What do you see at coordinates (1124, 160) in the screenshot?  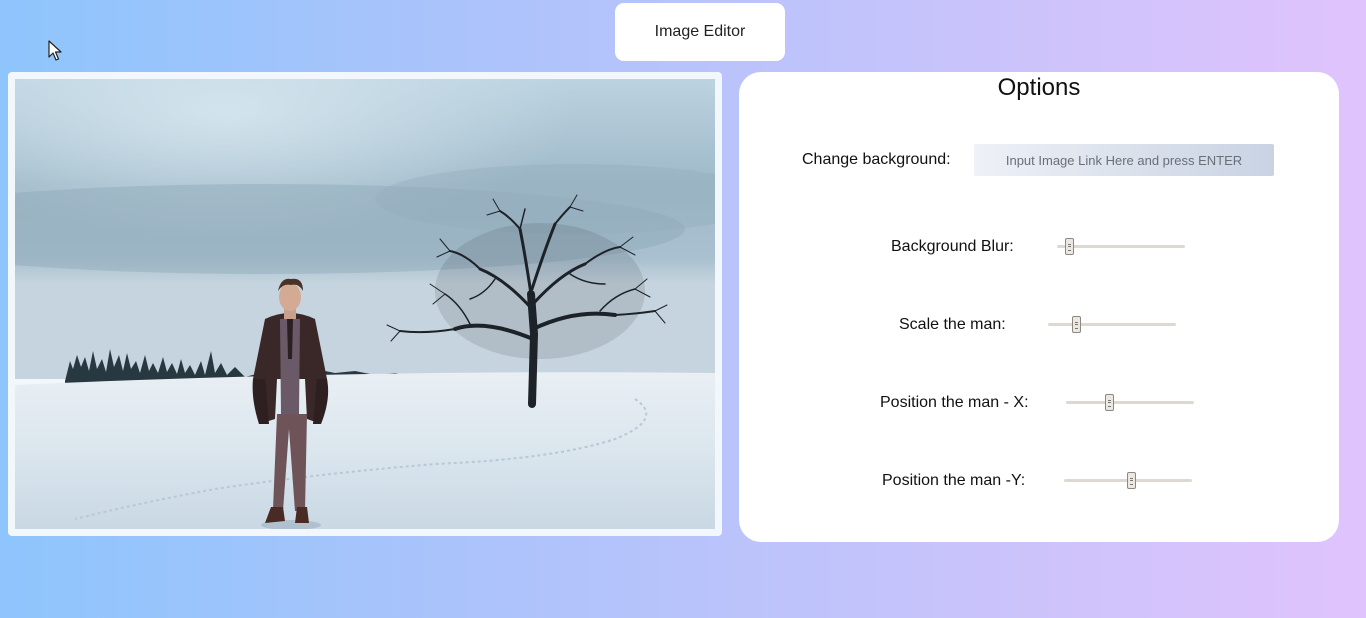 I see `background-url-input` at bounding box center [1124, 160].